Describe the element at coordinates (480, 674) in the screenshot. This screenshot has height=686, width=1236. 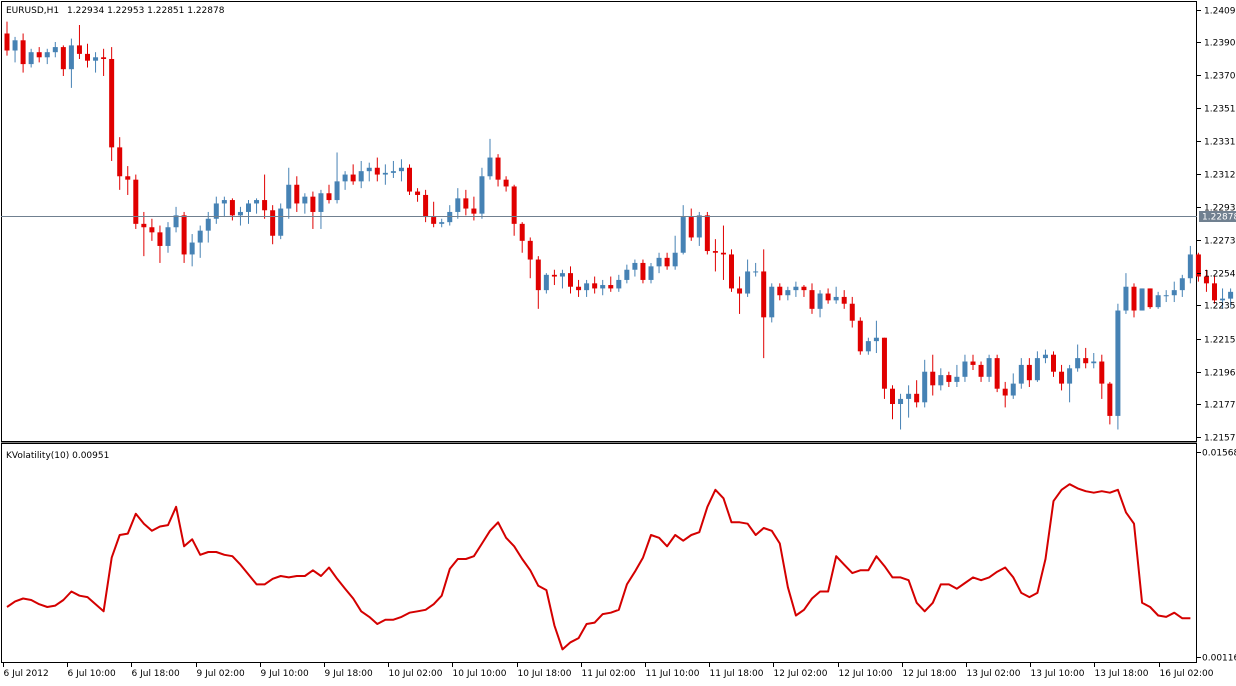
I see `time-tick-label: 10 Jul 10:00` at that location.